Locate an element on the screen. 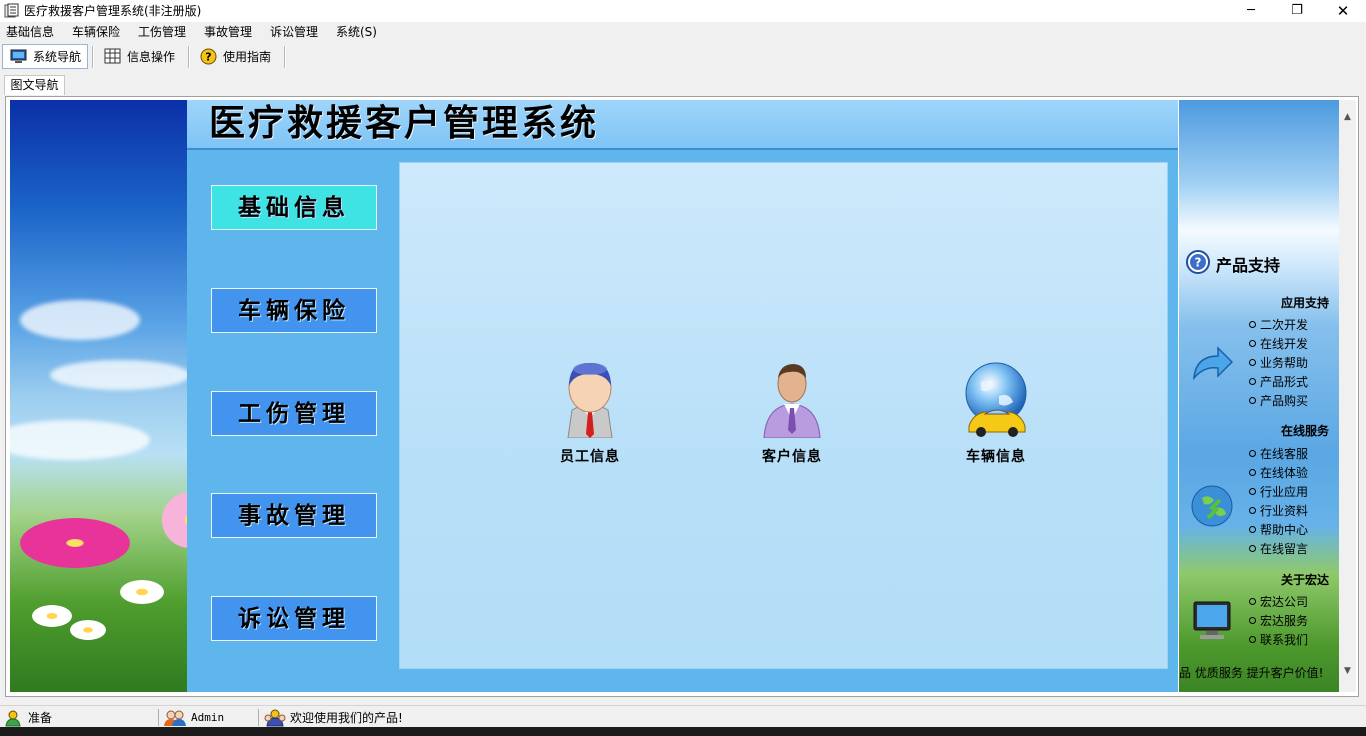 Image resolution: width=1366 pixels, height=736 pixels. system-title: 医疗救援客户管理系统 is located at coordinates (404, 123).